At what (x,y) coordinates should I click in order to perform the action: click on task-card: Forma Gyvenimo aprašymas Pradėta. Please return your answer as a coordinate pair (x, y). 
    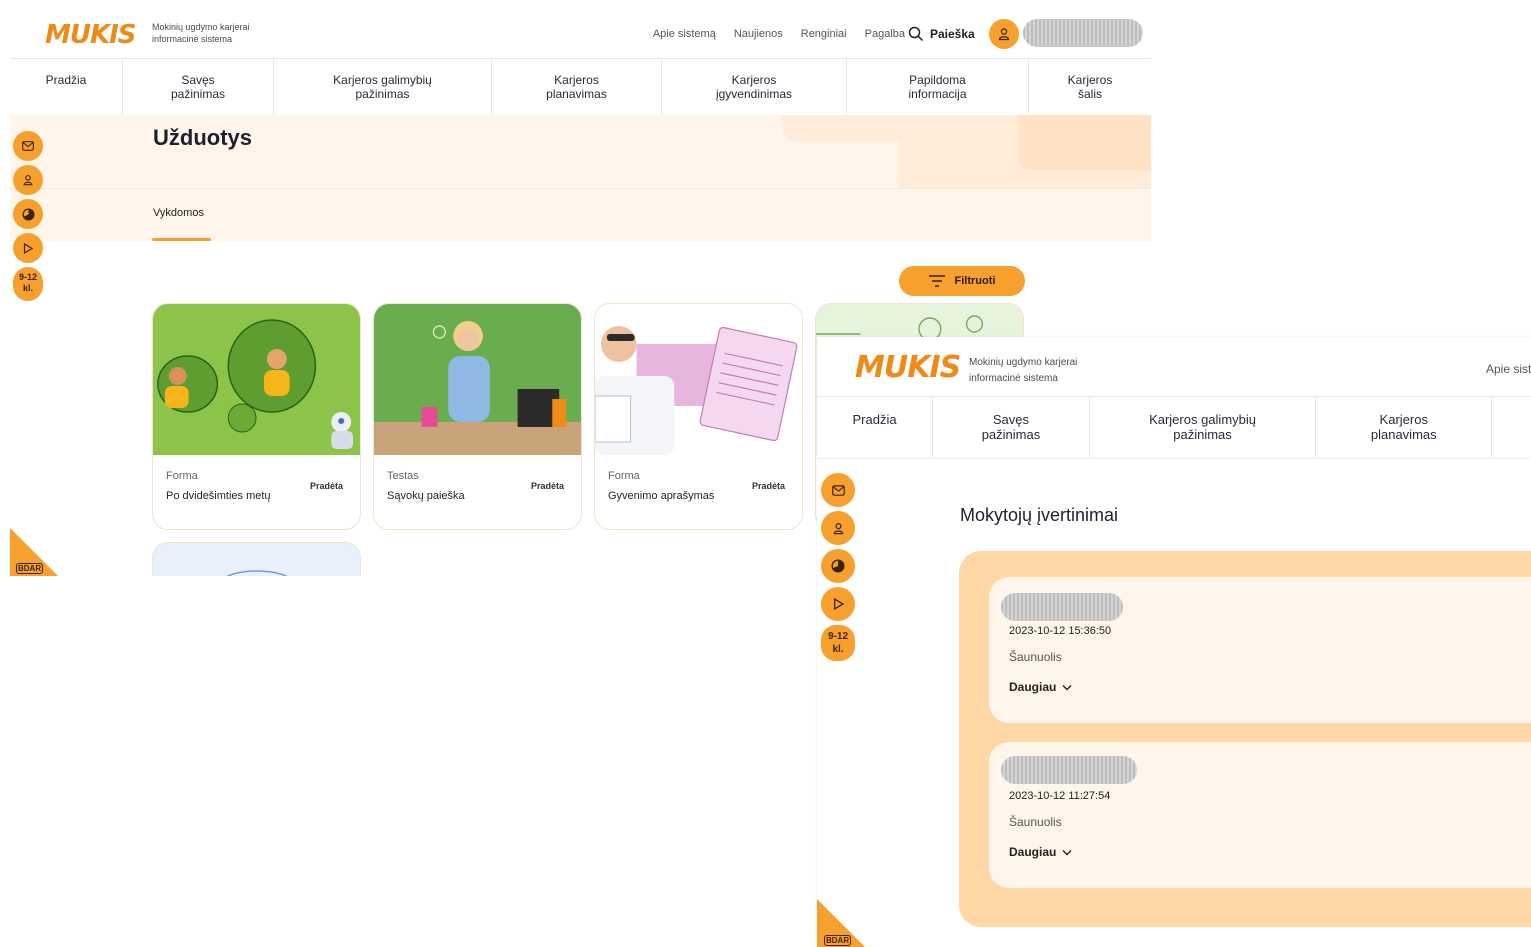
    Looking at the image, I should click on (698, 416).